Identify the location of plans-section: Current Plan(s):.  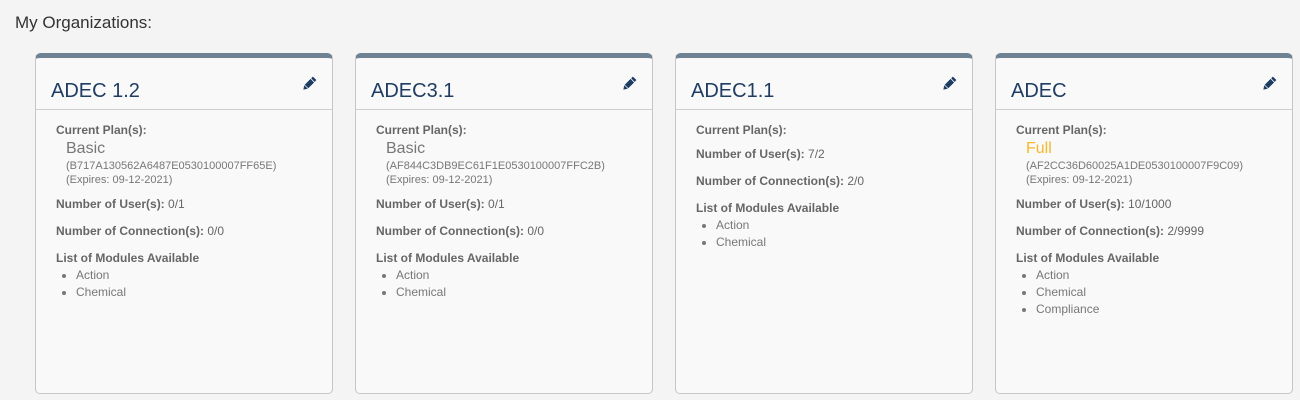
(834, 130).